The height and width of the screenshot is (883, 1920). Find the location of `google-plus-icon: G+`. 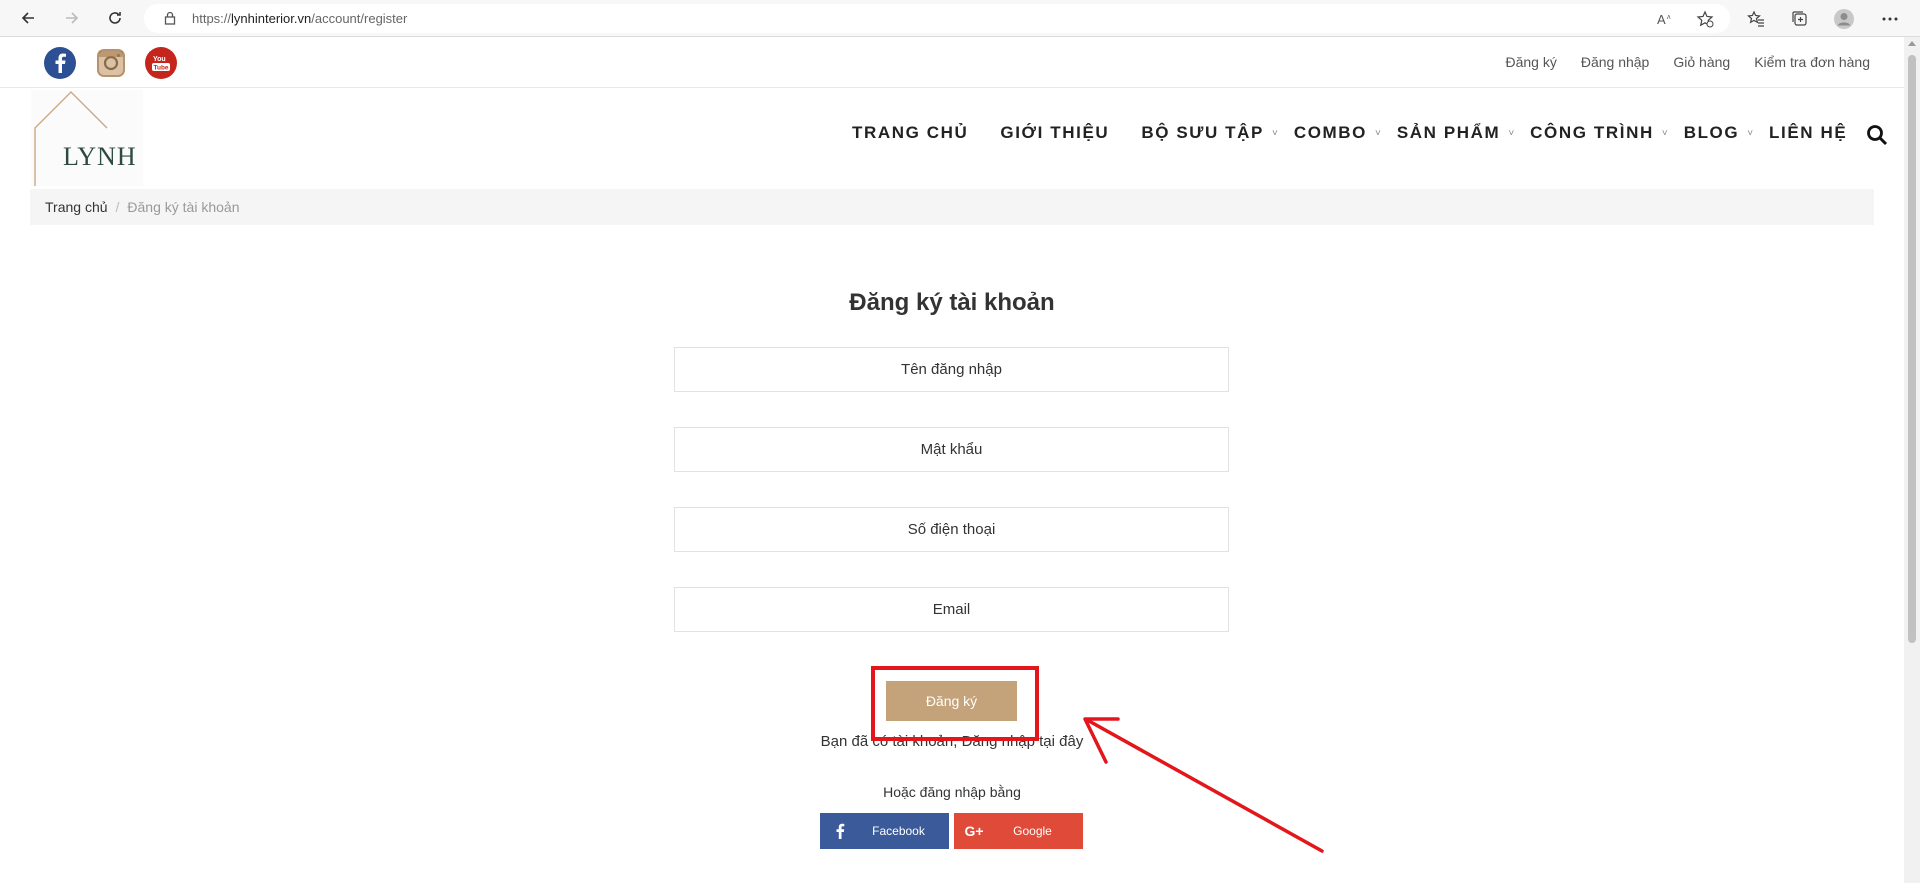

google-plus-icon: G+ is located at coordinates (974, 831).